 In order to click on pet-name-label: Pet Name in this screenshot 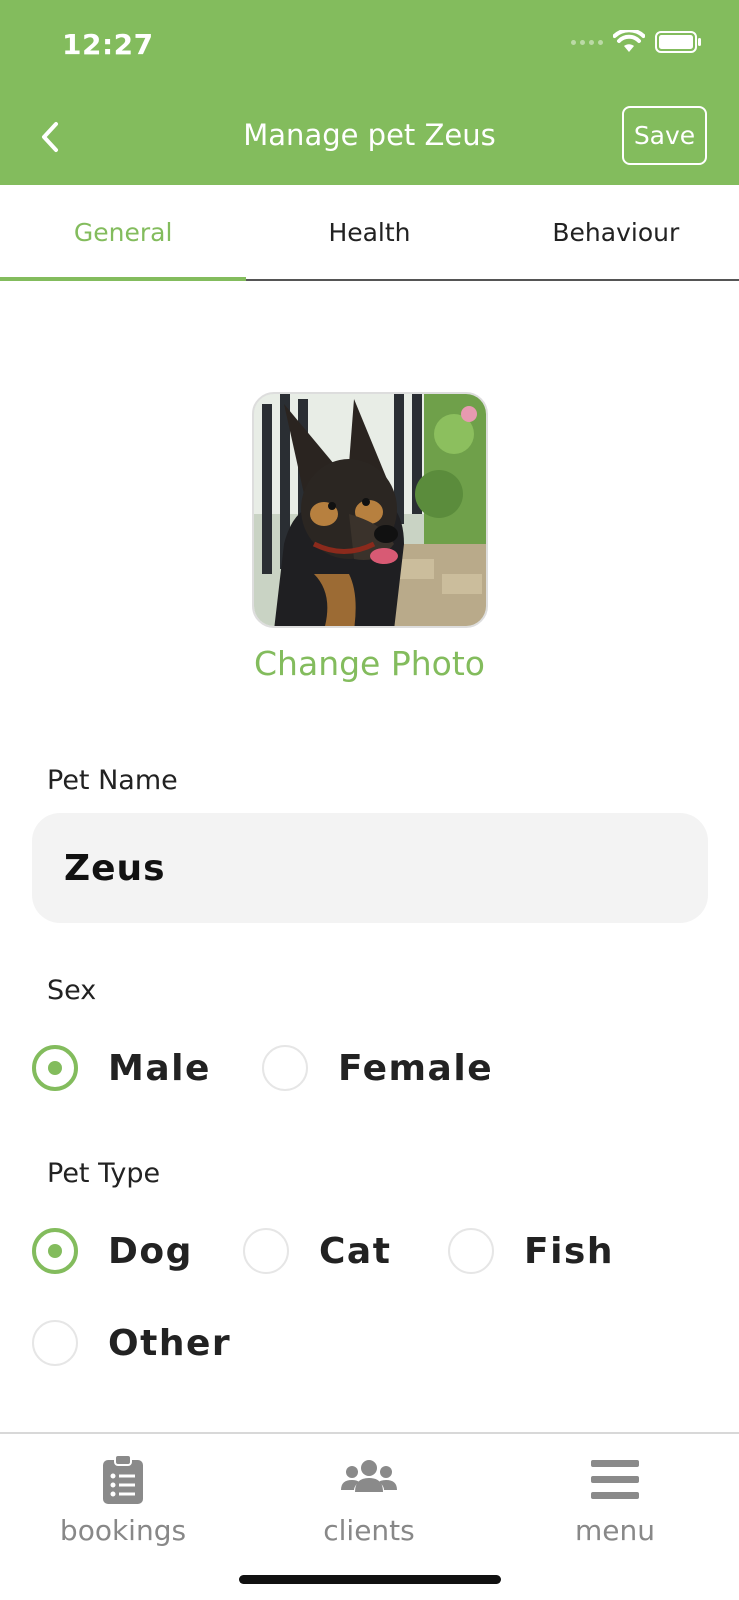, I will do `click(112, 780)`.